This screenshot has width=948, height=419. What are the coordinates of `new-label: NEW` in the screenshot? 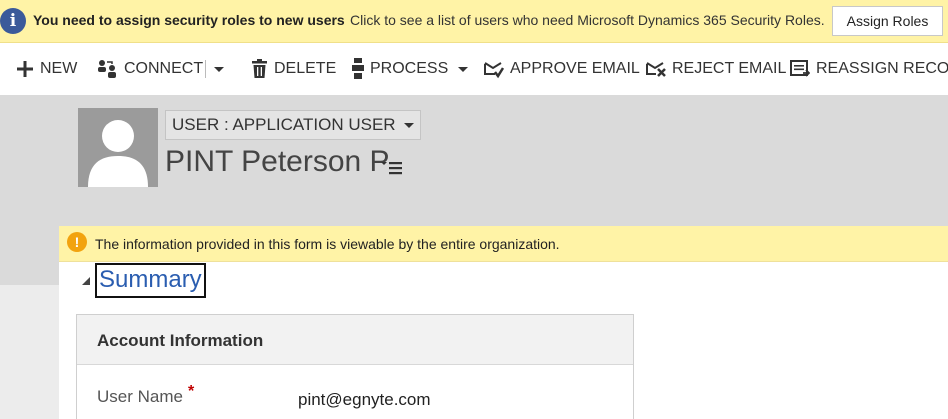 It's located at (59, 68).